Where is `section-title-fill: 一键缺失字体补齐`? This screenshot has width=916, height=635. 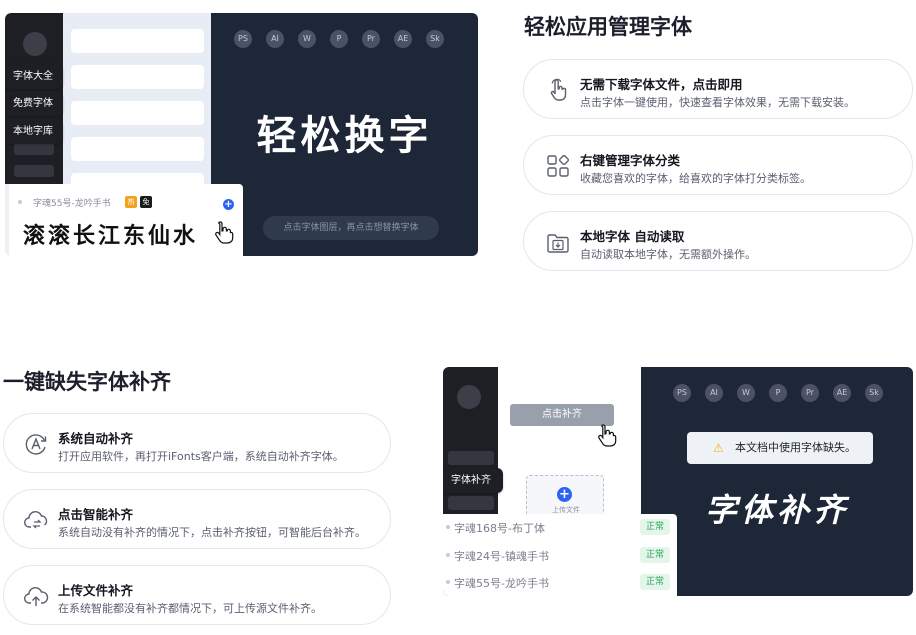 section-title-fill: 一键缺失字体补齐 is located at coordinates (87, 382).